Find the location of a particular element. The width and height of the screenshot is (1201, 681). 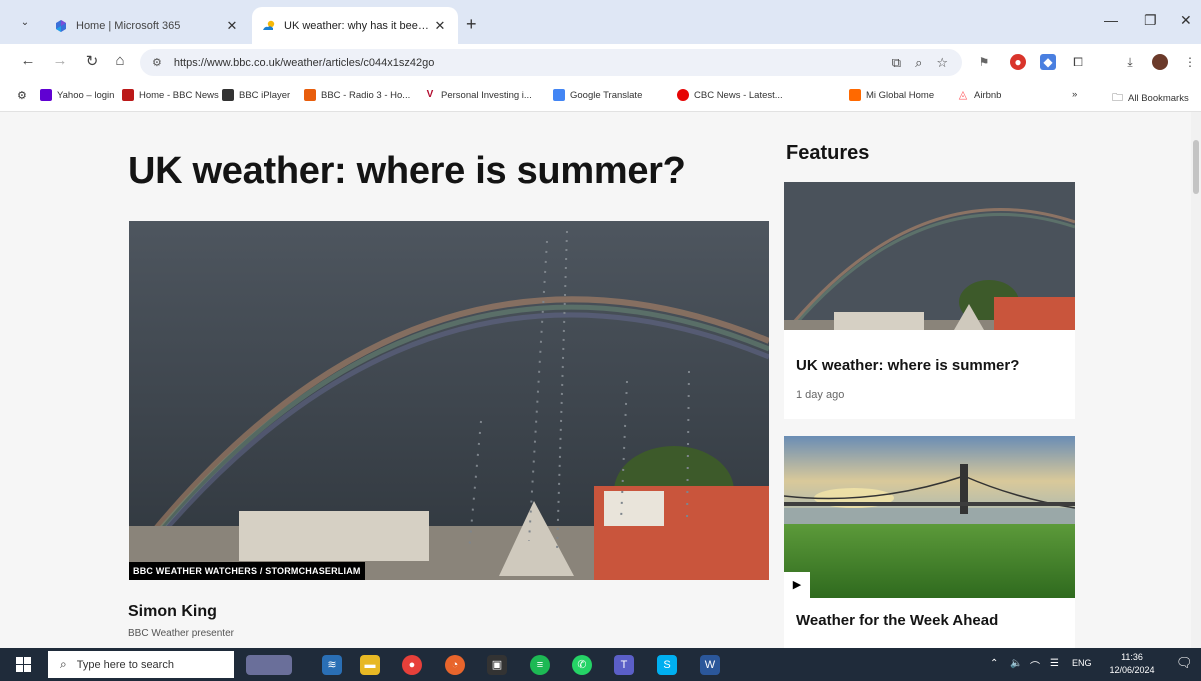

close-window-icon: ✕ is located at coordinates (1186, 20).